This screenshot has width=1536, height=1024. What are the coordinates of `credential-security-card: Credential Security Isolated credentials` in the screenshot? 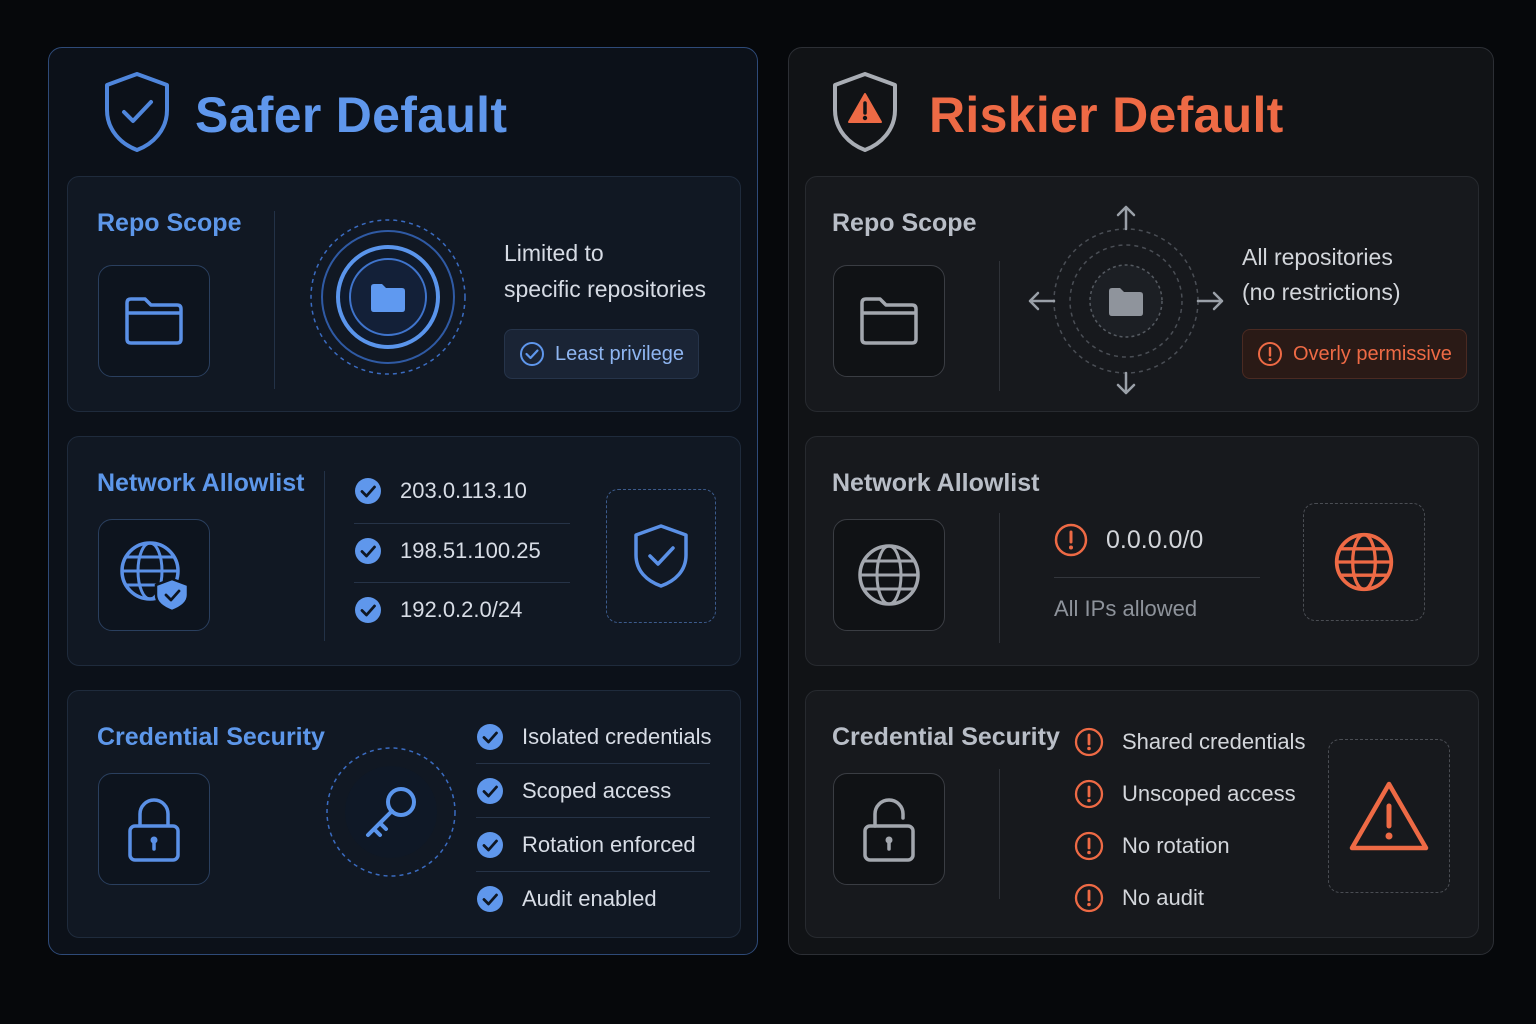 It's located at (404, 814).